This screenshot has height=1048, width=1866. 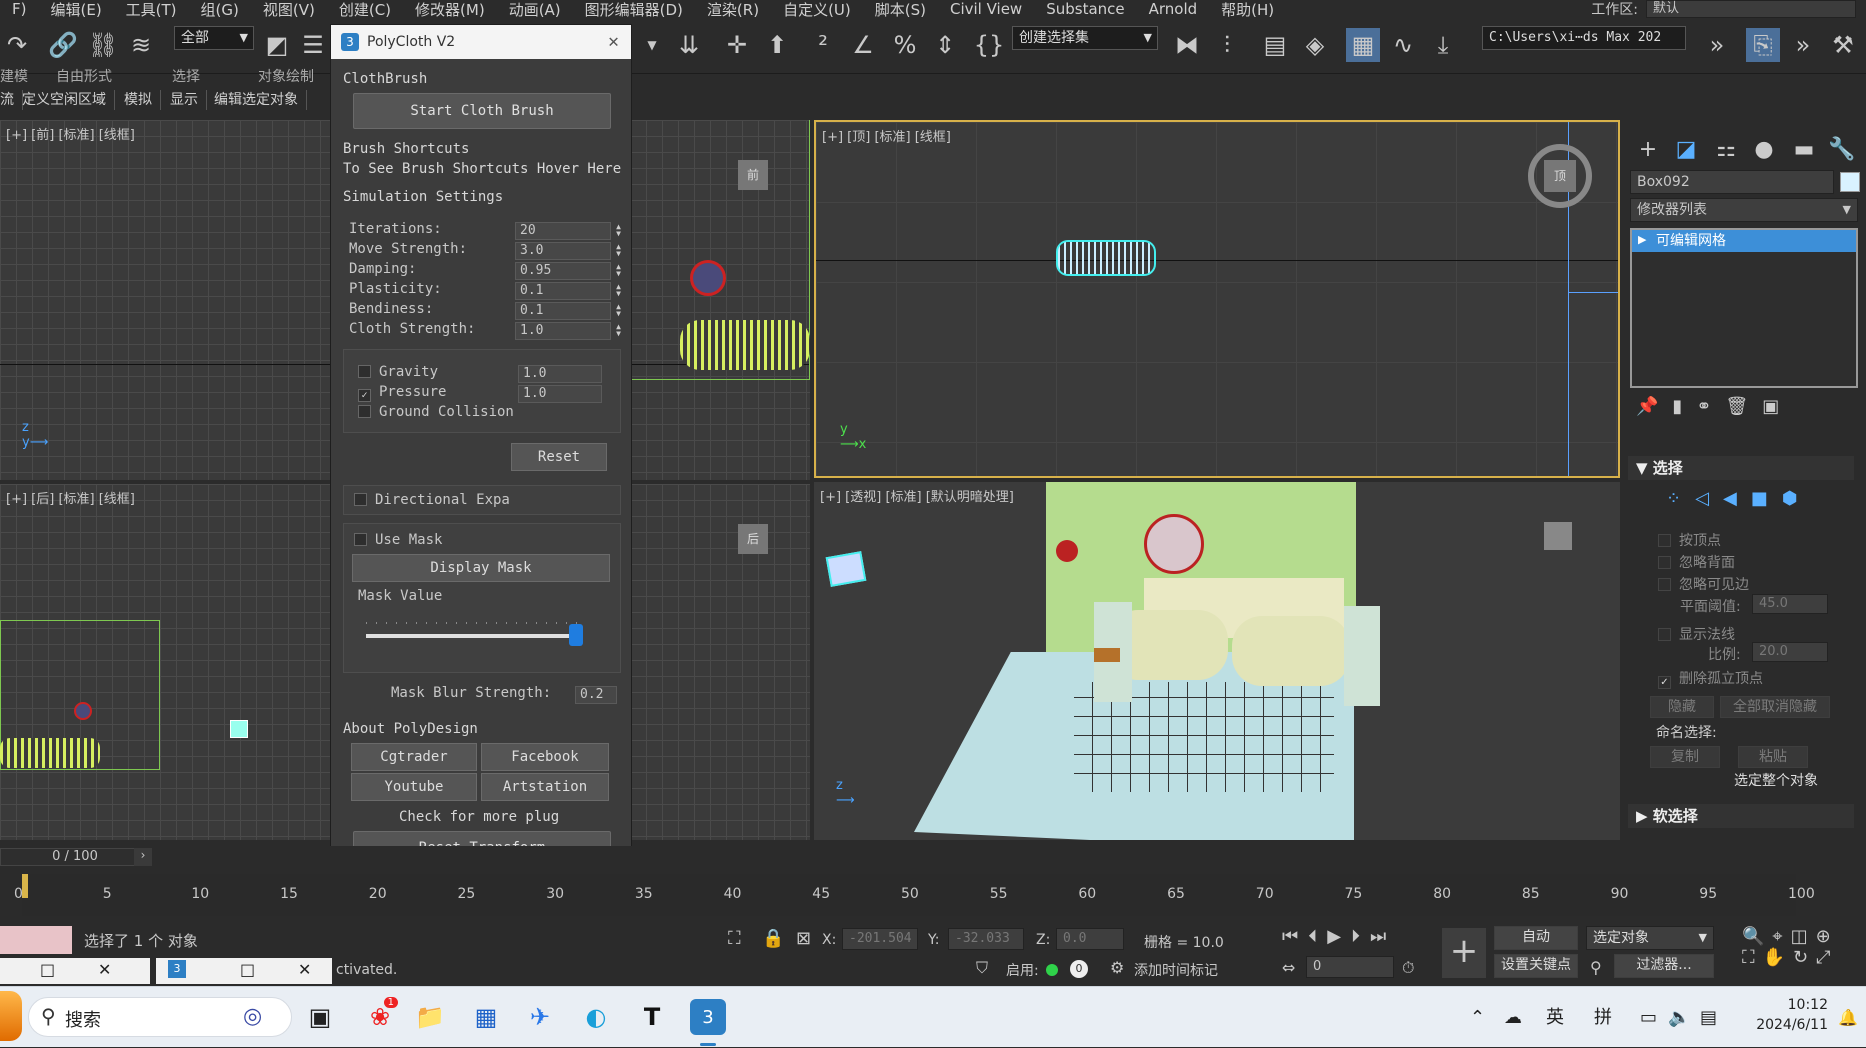 I want to click on view-cube: 后, so click(x=753, y=539).